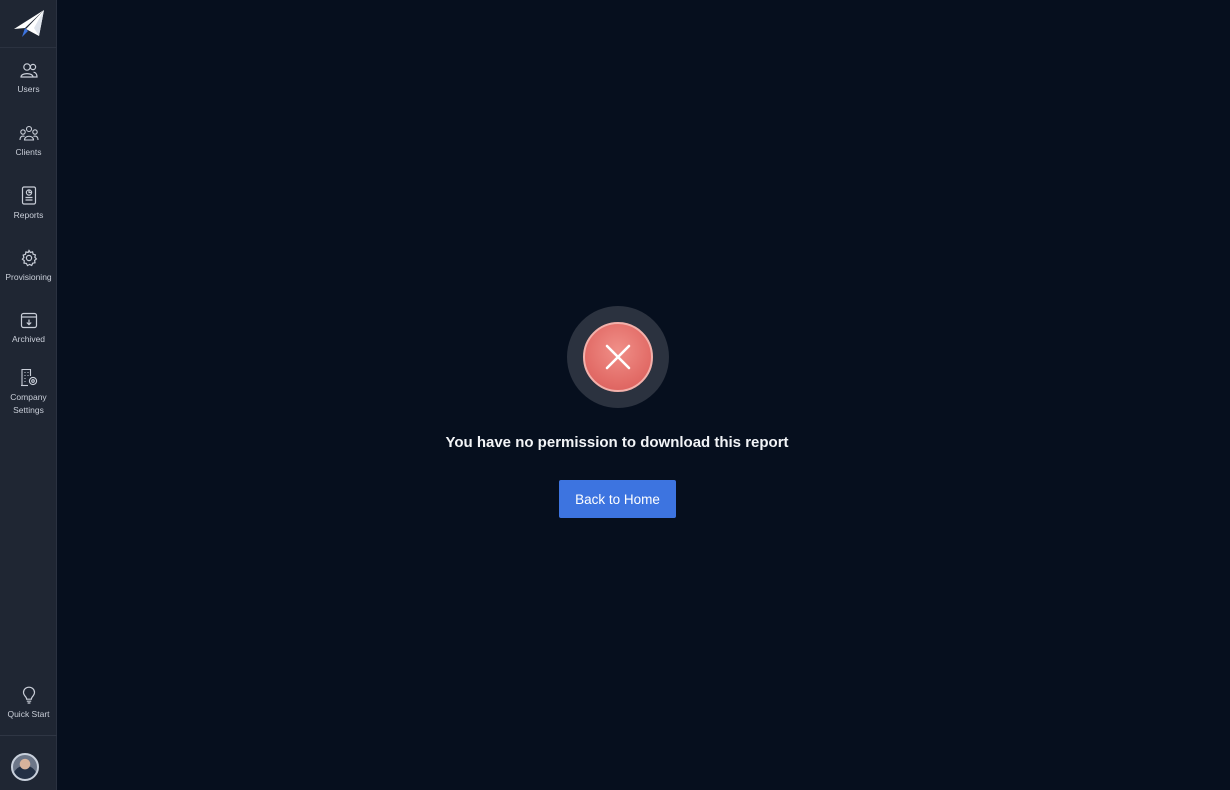 The image size is (1230, 790). I want to click on sidebar-item-users: Users, so click(28, 79).